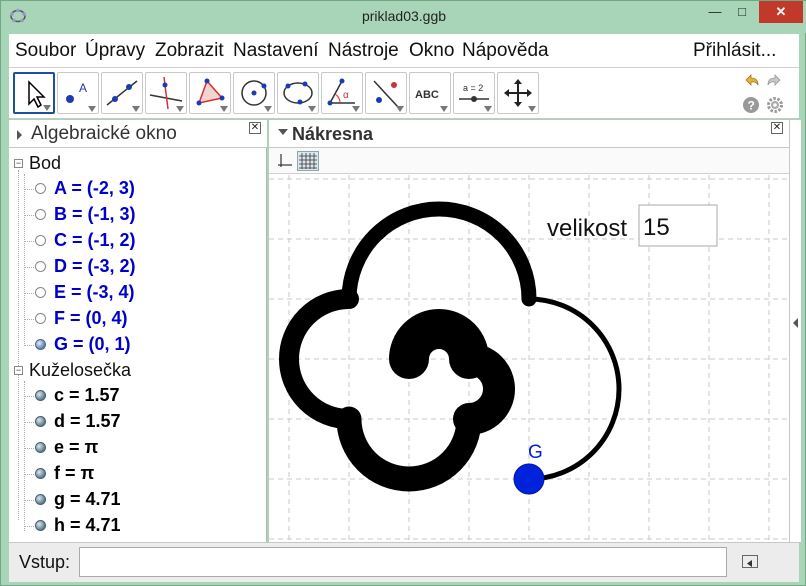 Image resolution: width=806 pixels, height=586 pixels. I want to click on right-side-panel-toggle, so click(795, 331).